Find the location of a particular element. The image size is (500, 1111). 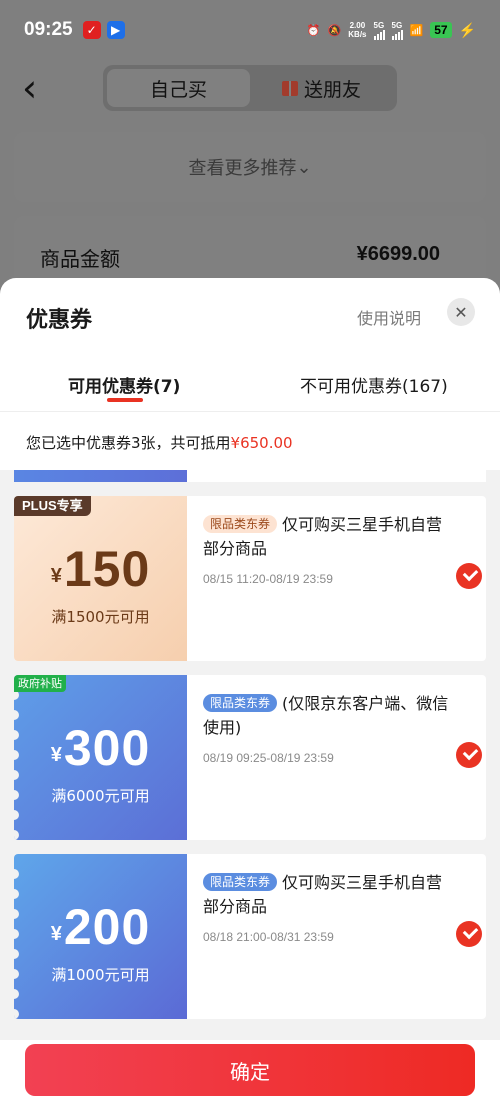

coupon-value: 200 is located at coordinates (107, 927).